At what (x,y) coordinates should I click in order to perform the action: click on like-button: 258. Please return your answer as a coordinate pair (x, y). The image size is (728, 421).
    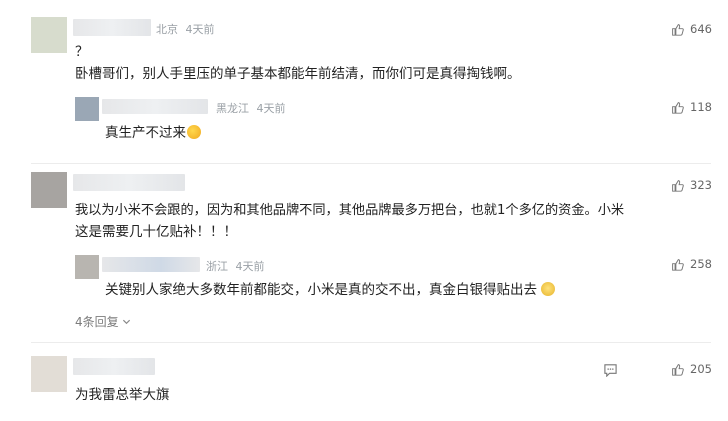
    Looking at the image, I should click on (691, 264).